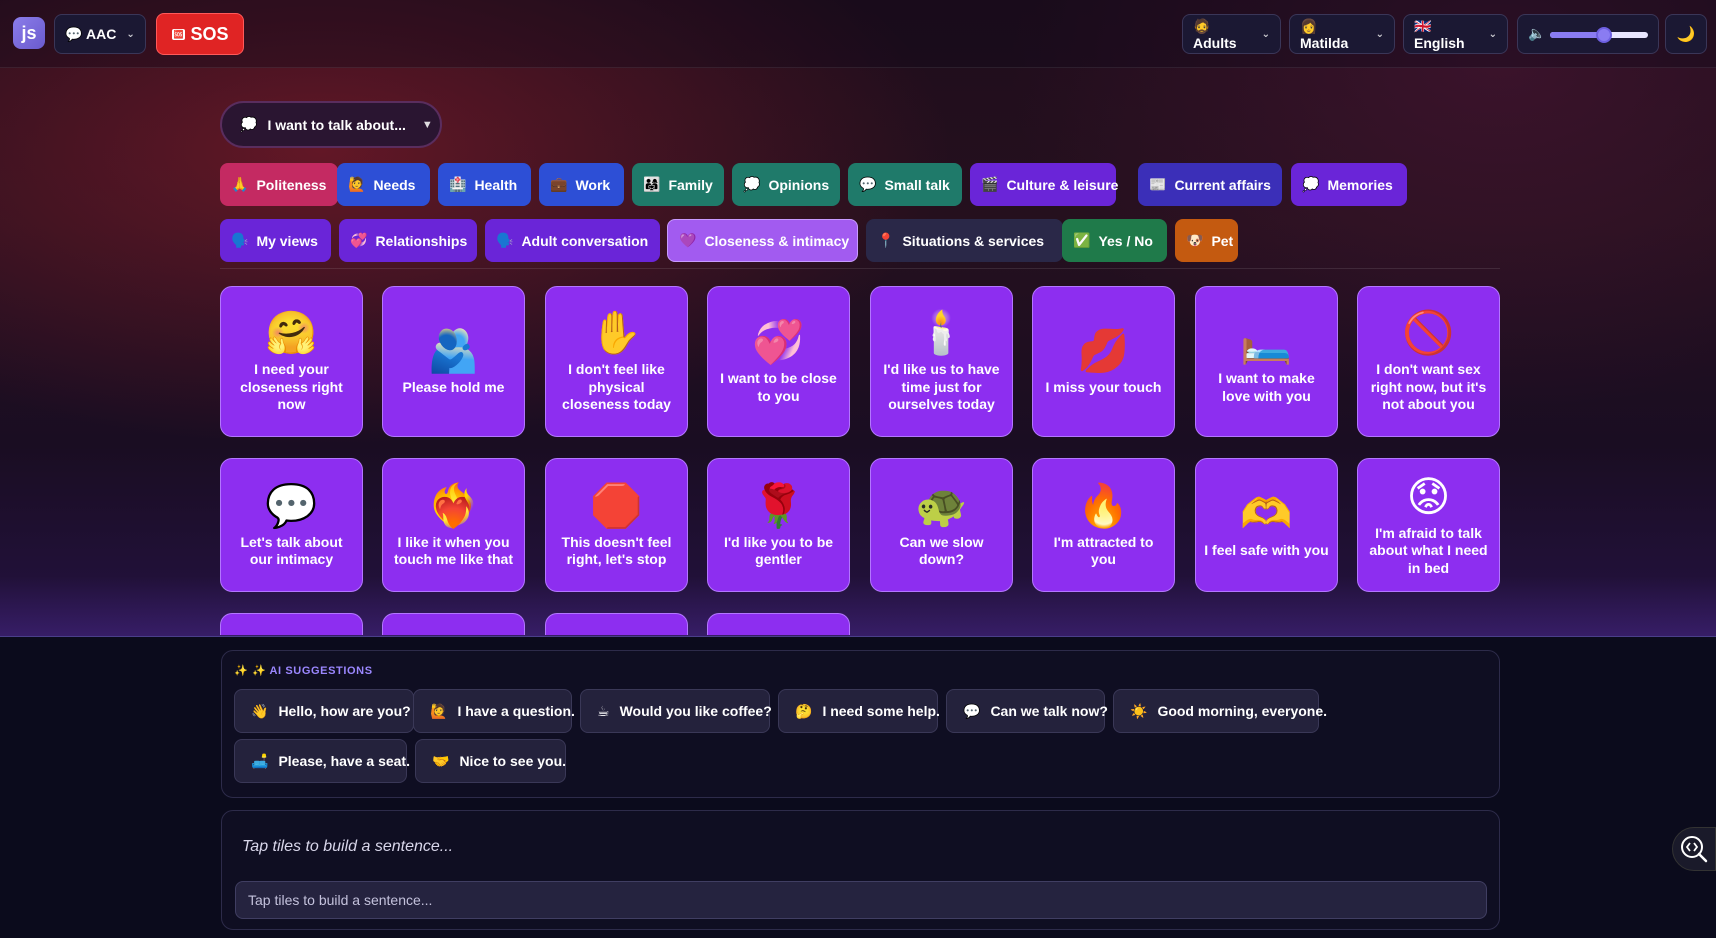 This screenshot has height=938, width=1716. I want to click on tile: 🛑 This doesn't feel right, let's stop, so click(616, 525).